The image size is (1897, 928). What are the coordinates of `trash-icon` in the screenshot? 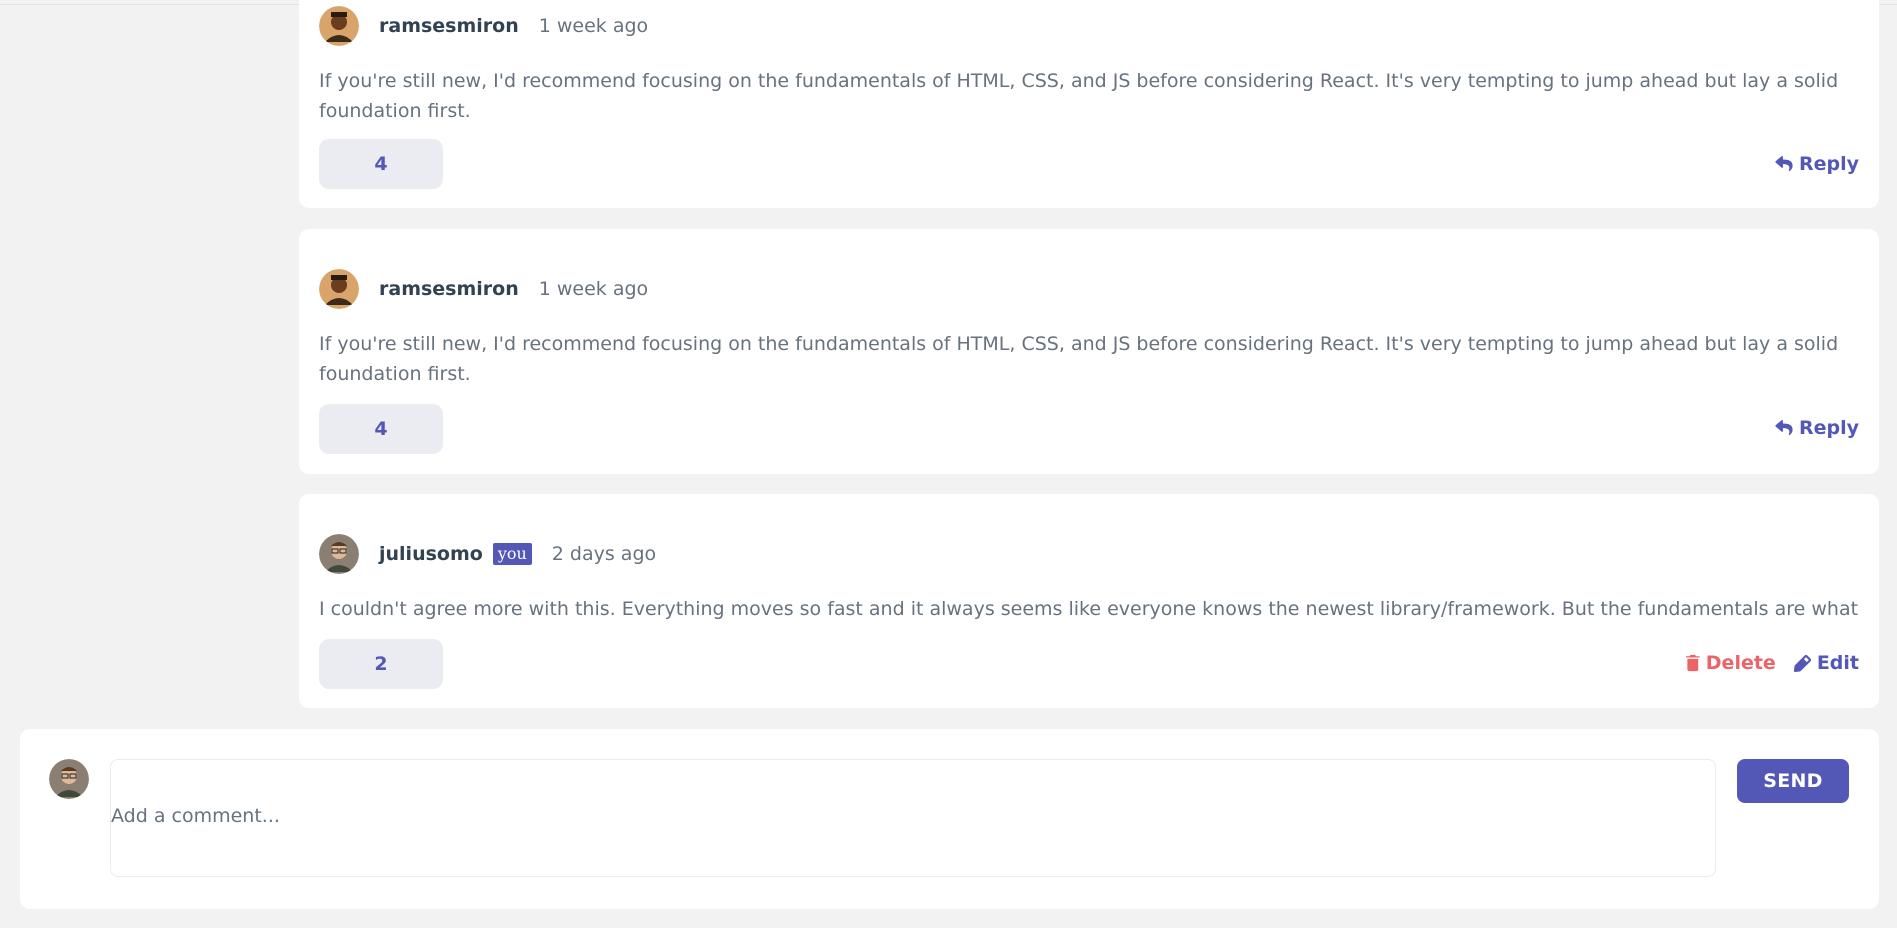 It's located at (1692, 663).